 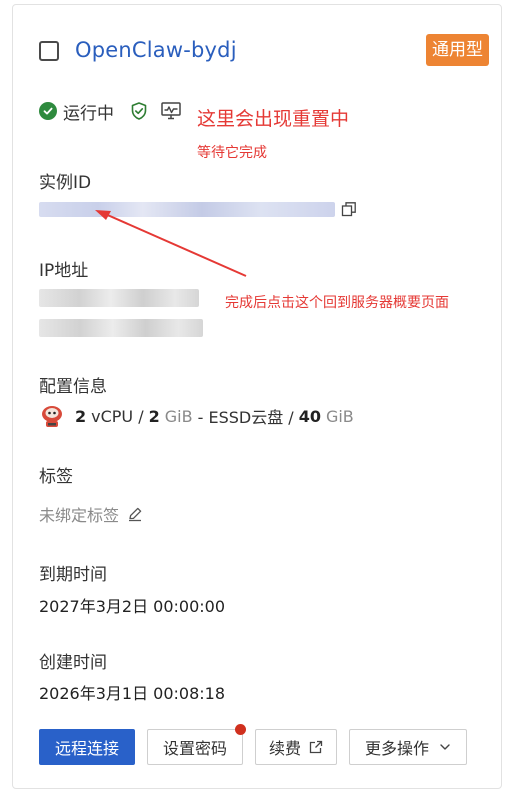 I want to click on disk-type: - ESSD云盘 /, so click(x=245, y=417).